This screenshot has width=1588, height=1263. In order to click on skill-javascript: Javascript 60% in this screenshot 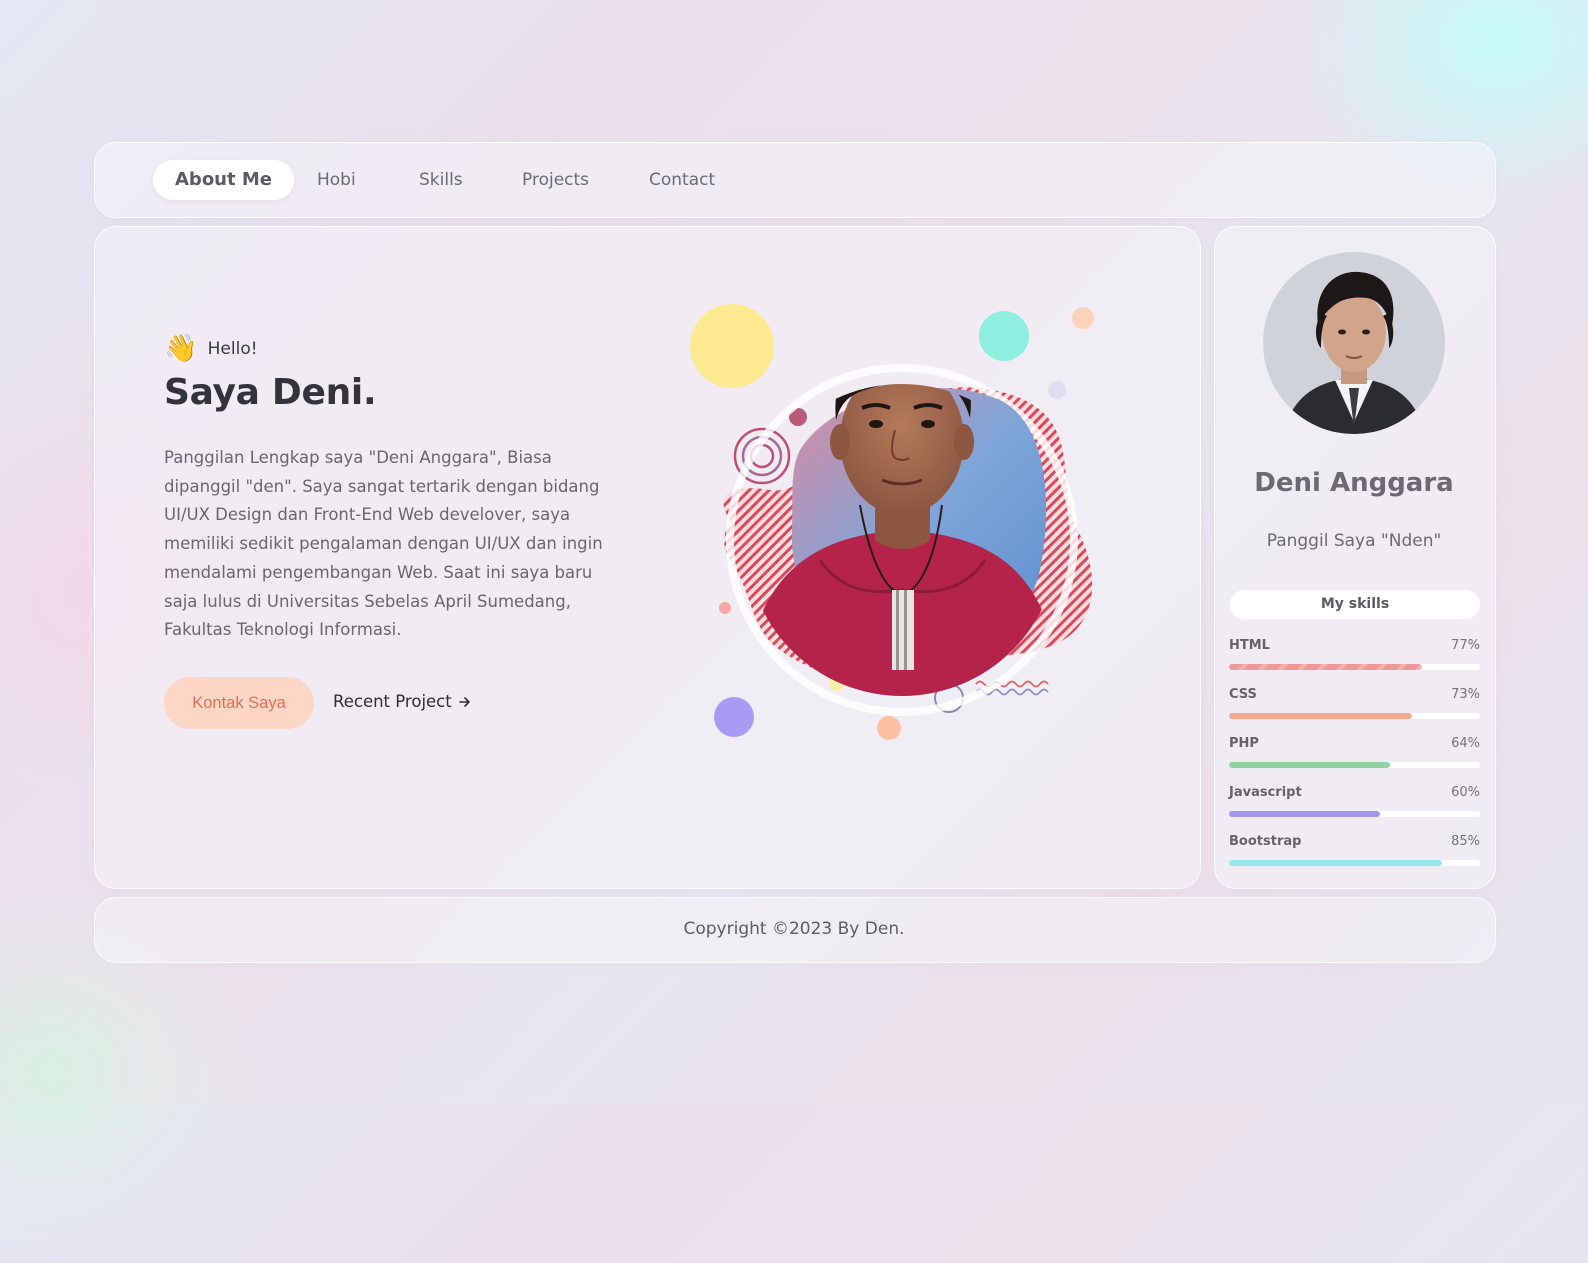, I will do `click(1354, 802)`.